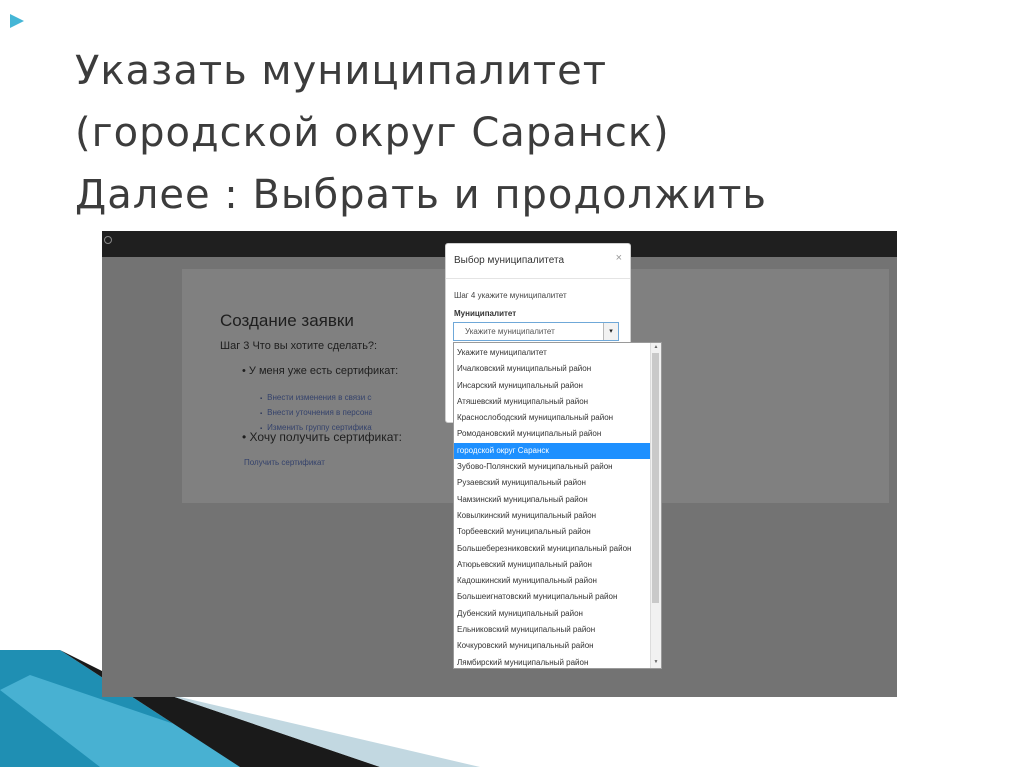 The height and width of the screenshot is (767, 1024). Describe the element at coordinates (341, 71) in the screenshot. I see `slide-title-line: Указать муниципалитет` at that location.